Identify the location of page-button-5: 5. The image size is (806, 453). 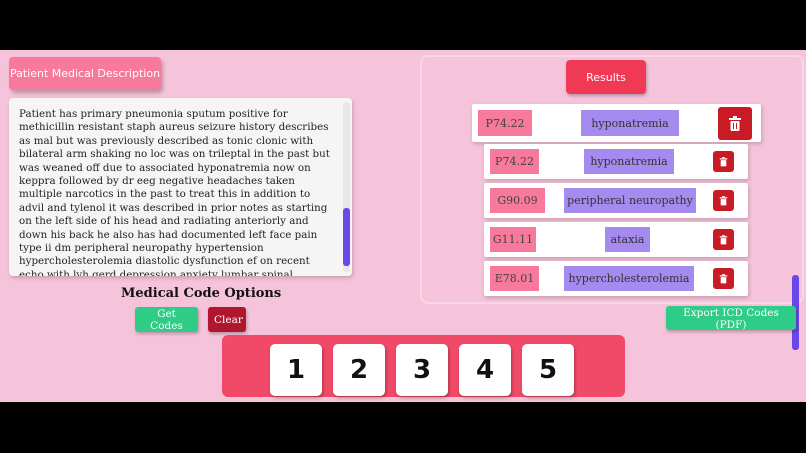
(548, 370).